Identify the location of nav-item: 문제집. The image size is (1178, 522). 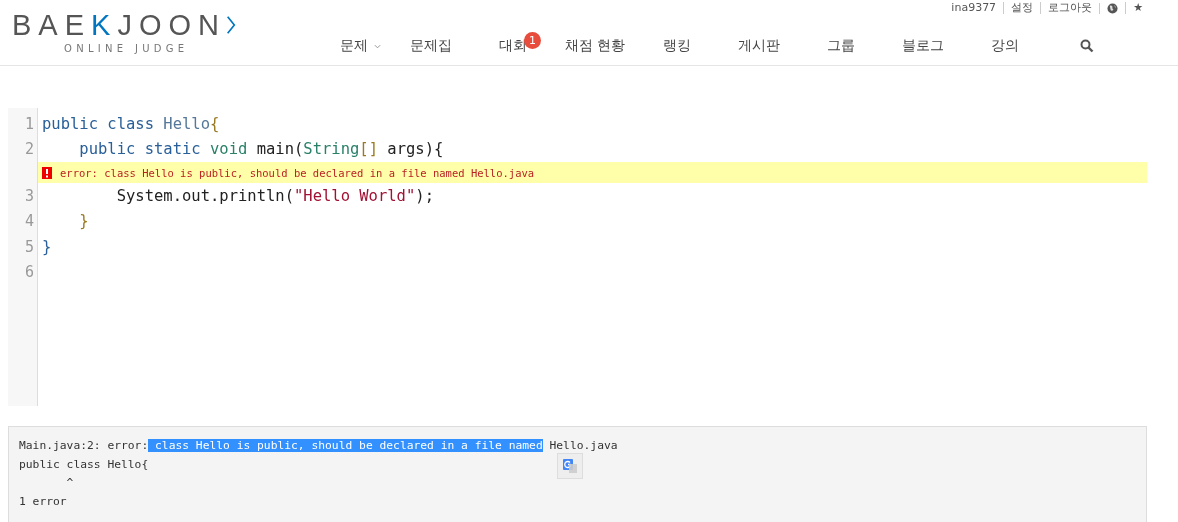
(431, 46).